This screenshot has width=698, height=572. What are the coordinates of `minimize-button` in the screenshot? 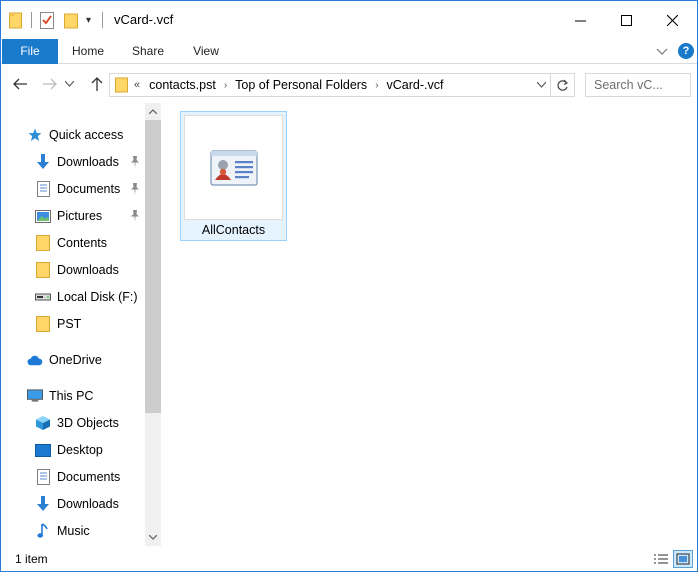 It's located at (580, 20).